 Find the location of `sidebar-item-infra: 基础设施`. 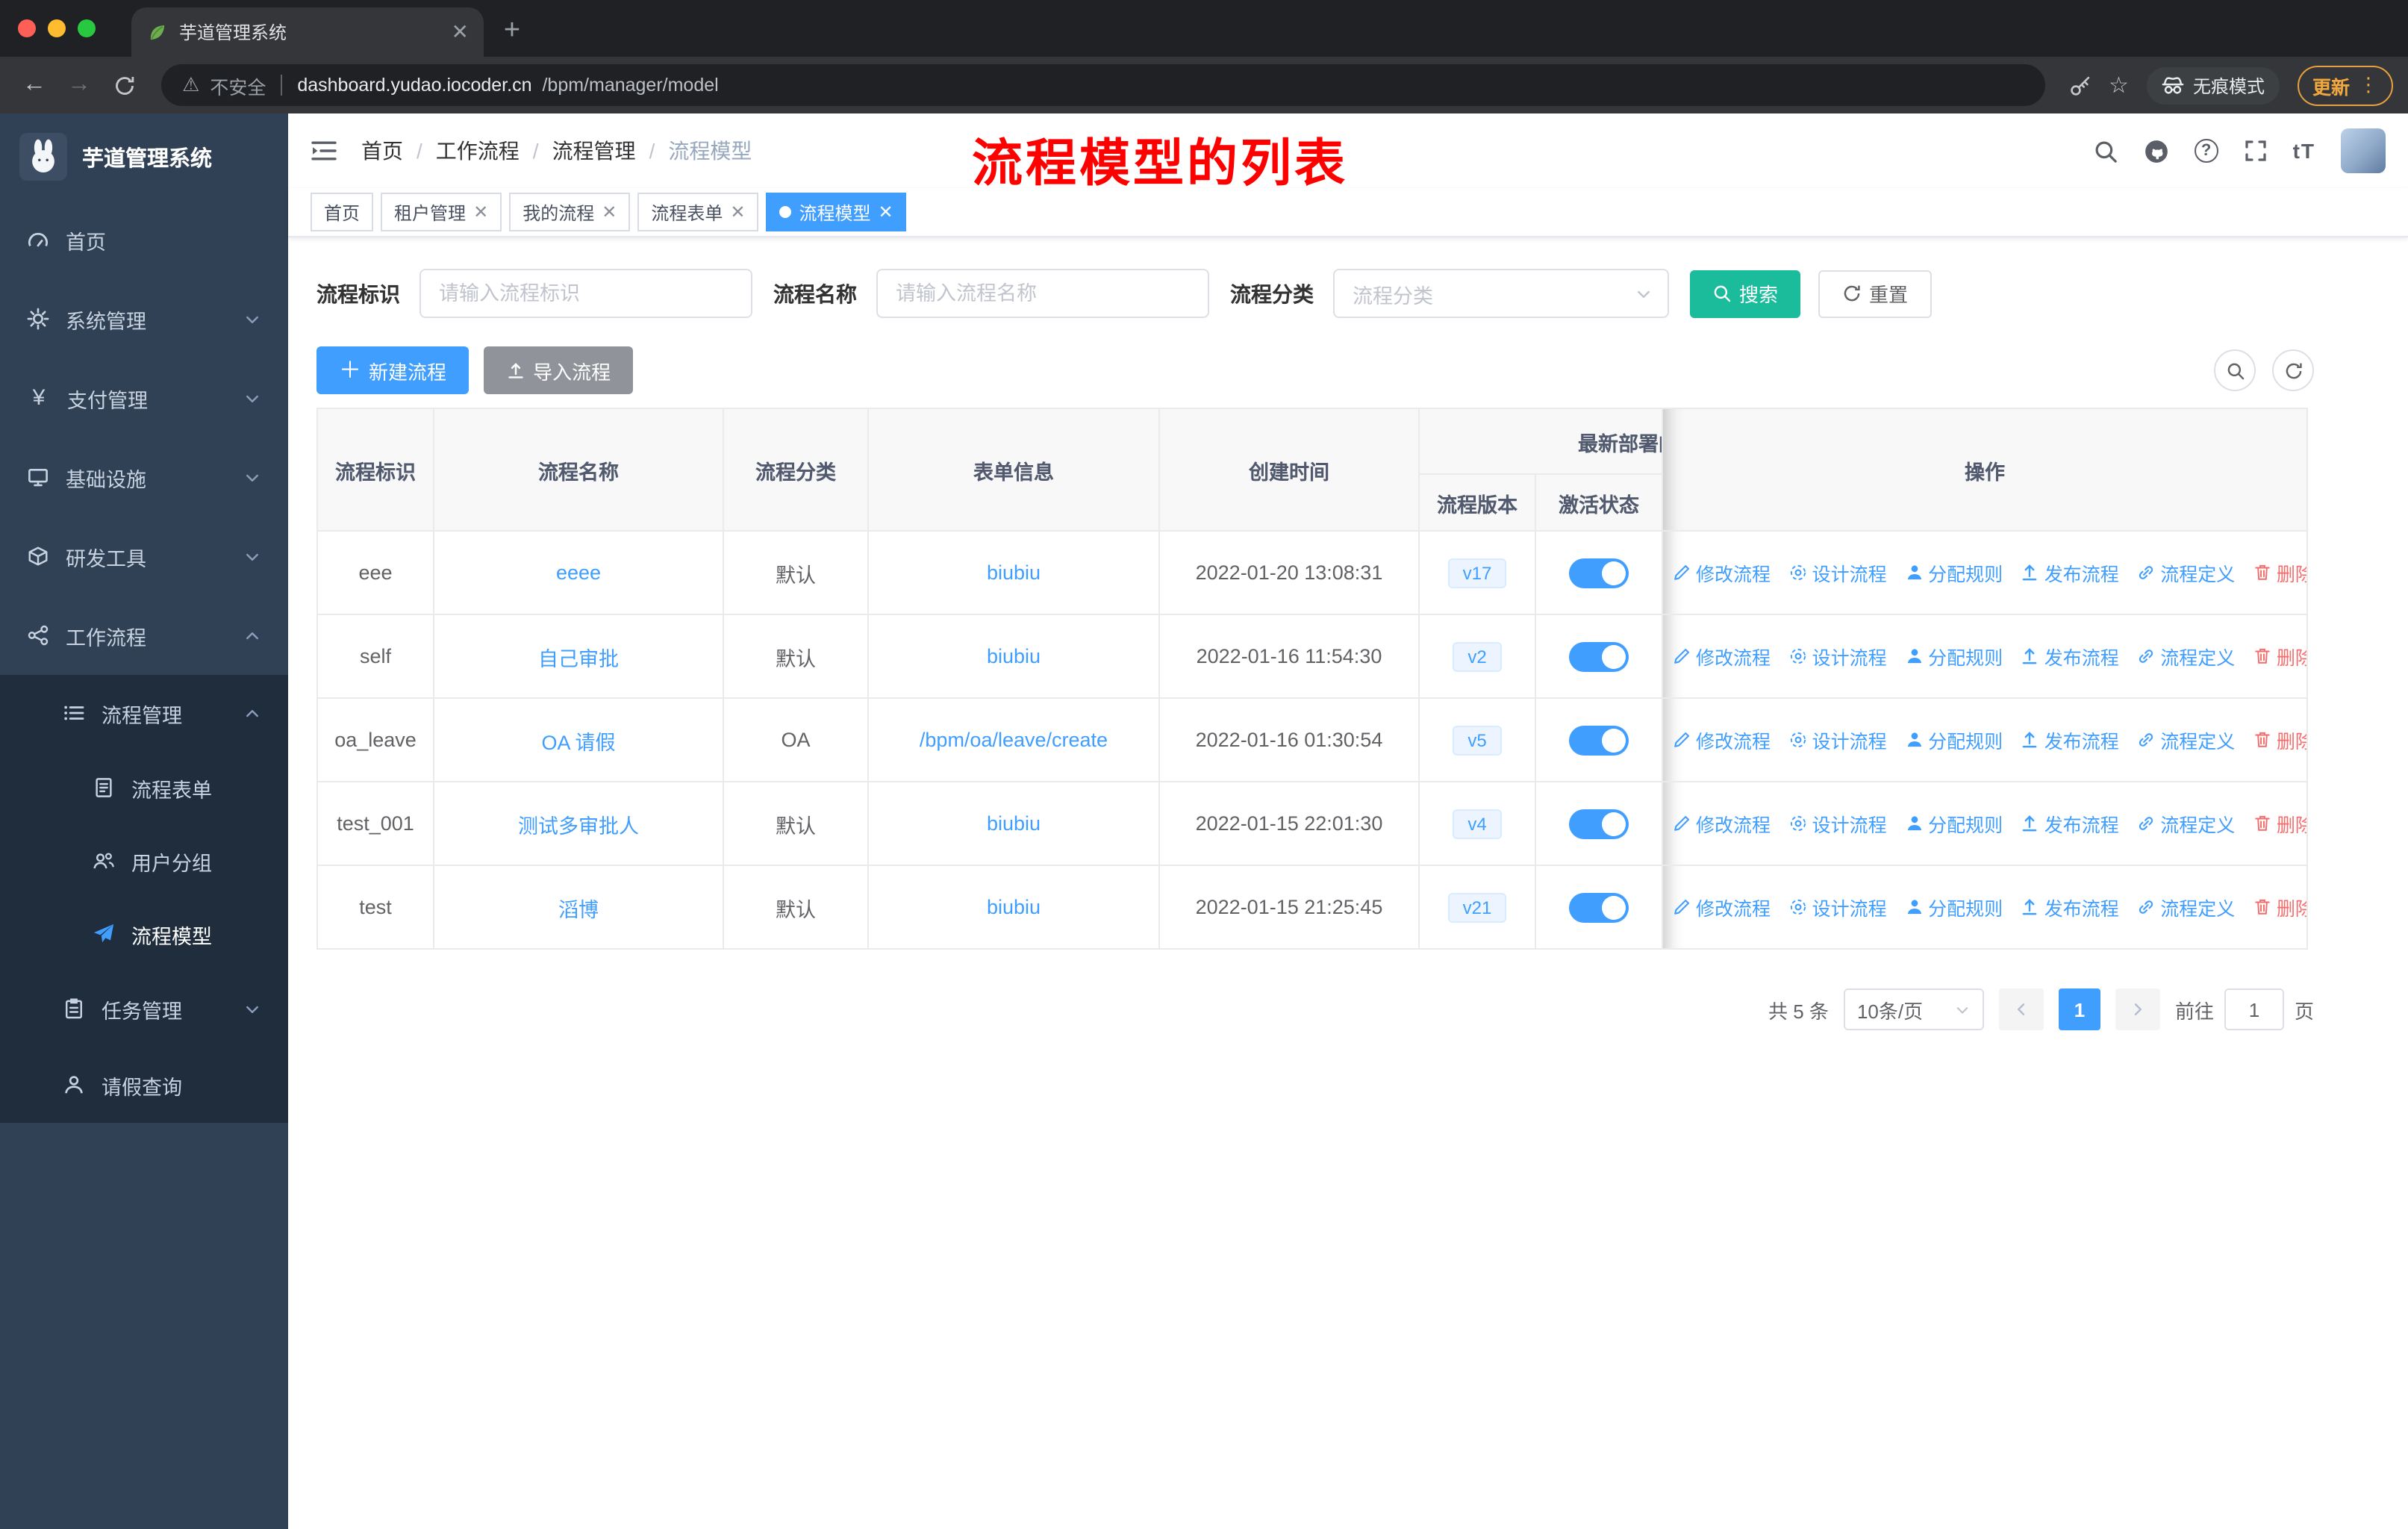

sidebar-item-infra: 基础设施 is located at coordinates (144, 477).